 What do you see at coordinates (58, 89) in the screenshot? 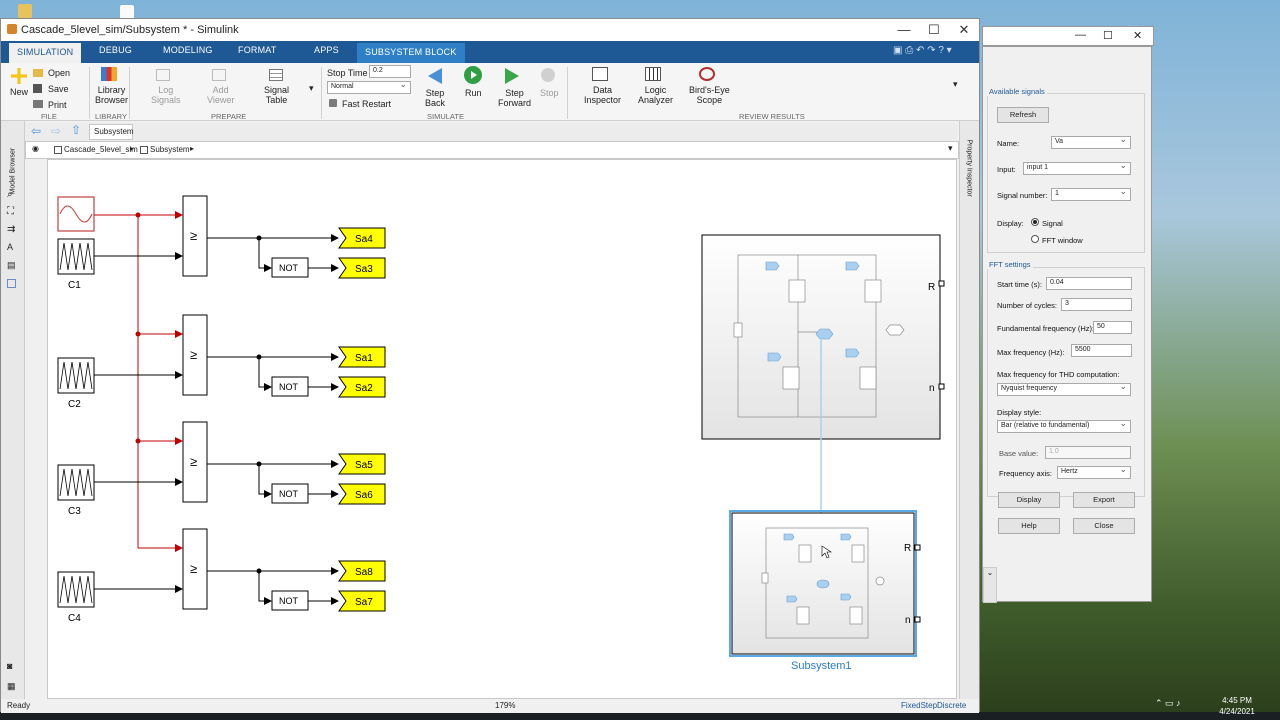
I see `save-button: Save` at bounding box center [58, 89].